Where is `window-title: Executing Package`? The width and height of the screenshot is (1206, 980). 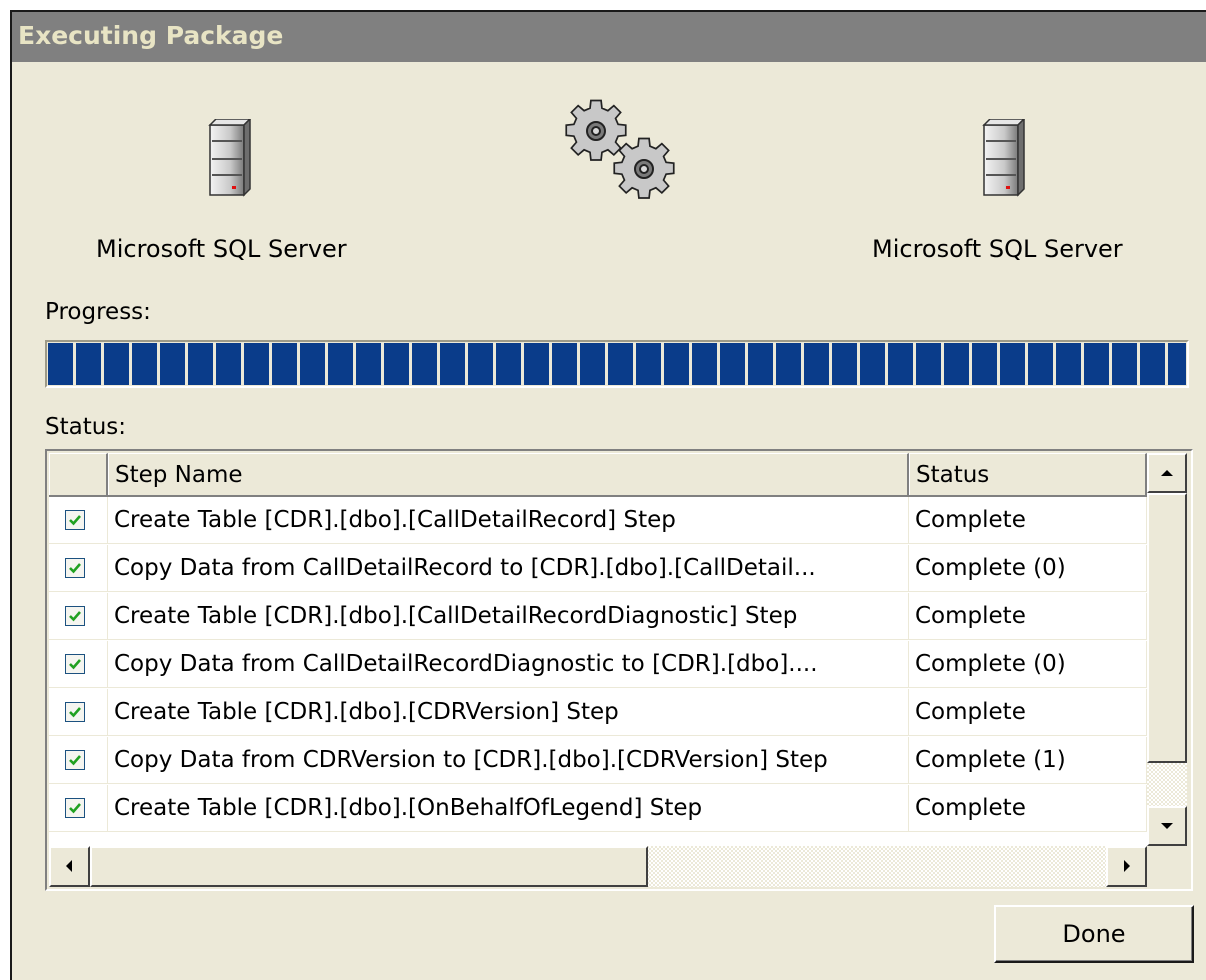 window-title: Executing Package is located at coordinates (151, 35).